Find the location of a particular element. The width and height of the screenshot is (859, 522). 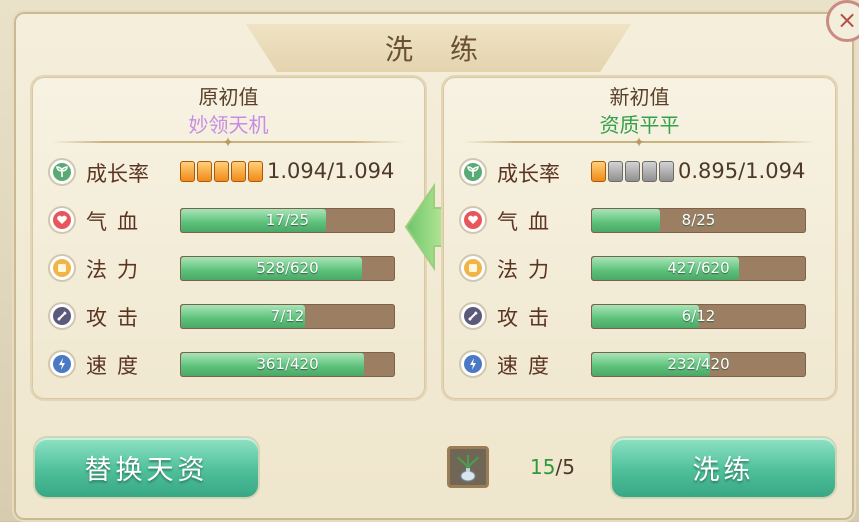

title-banner: 洗 练 is located at coordinates (438, 48).